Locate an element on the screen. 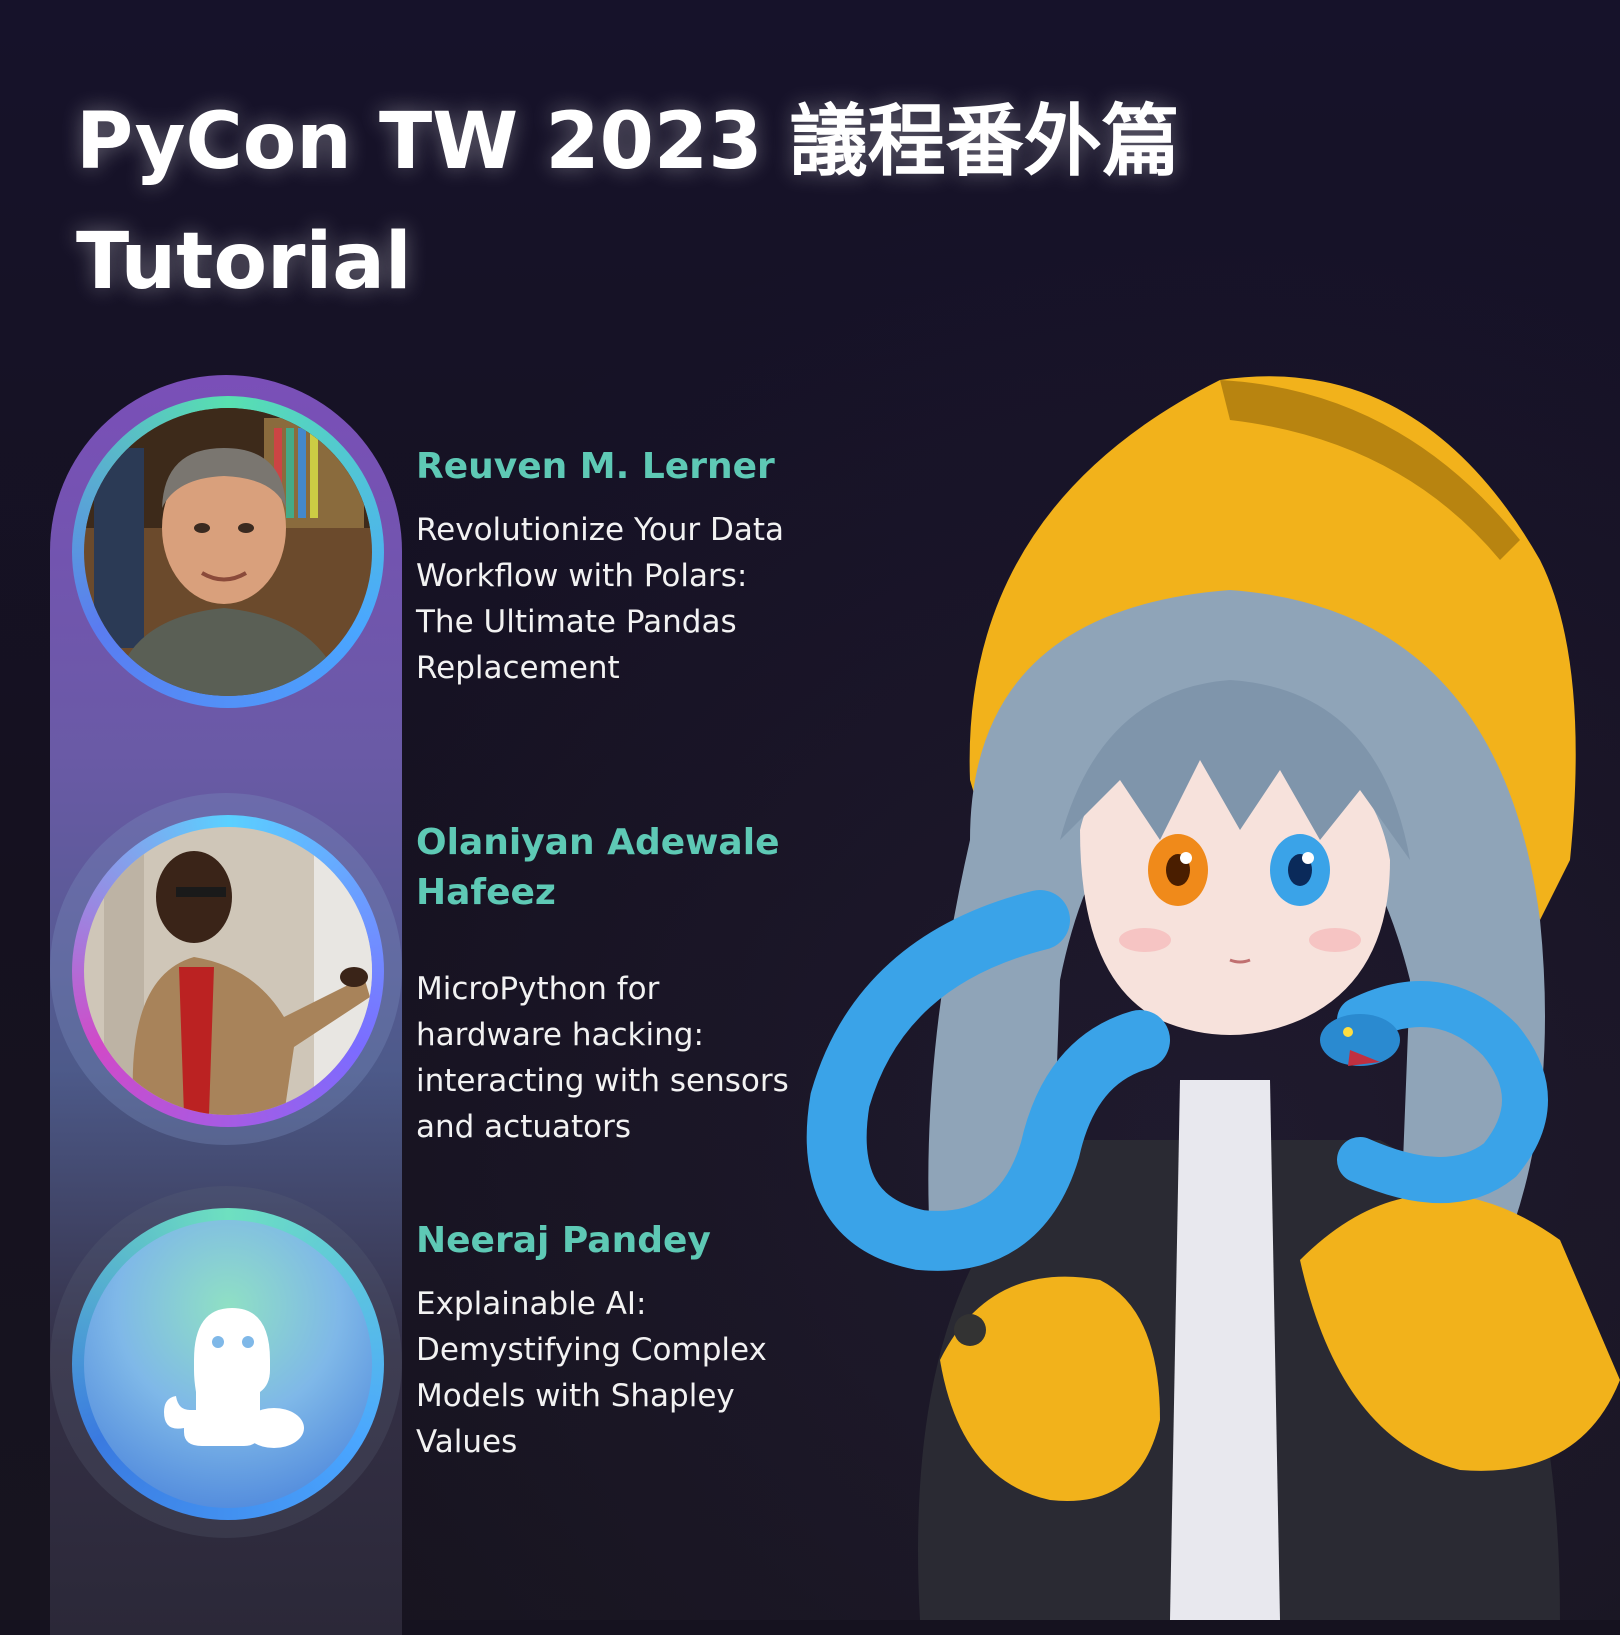 The image size is (1620, 1635). speaker-name: Neeraj Pandey is located at coordinates (563, 1240).